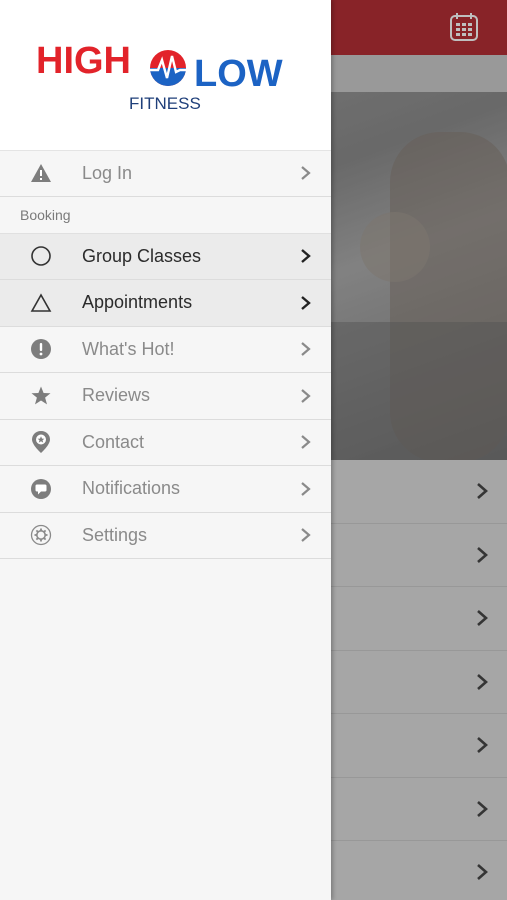 This screenshot has width=507, height=900. Describe the element at coordinates (128, 348) in the screenshot. I see `menu-item-label: What's Hot!` at that location.